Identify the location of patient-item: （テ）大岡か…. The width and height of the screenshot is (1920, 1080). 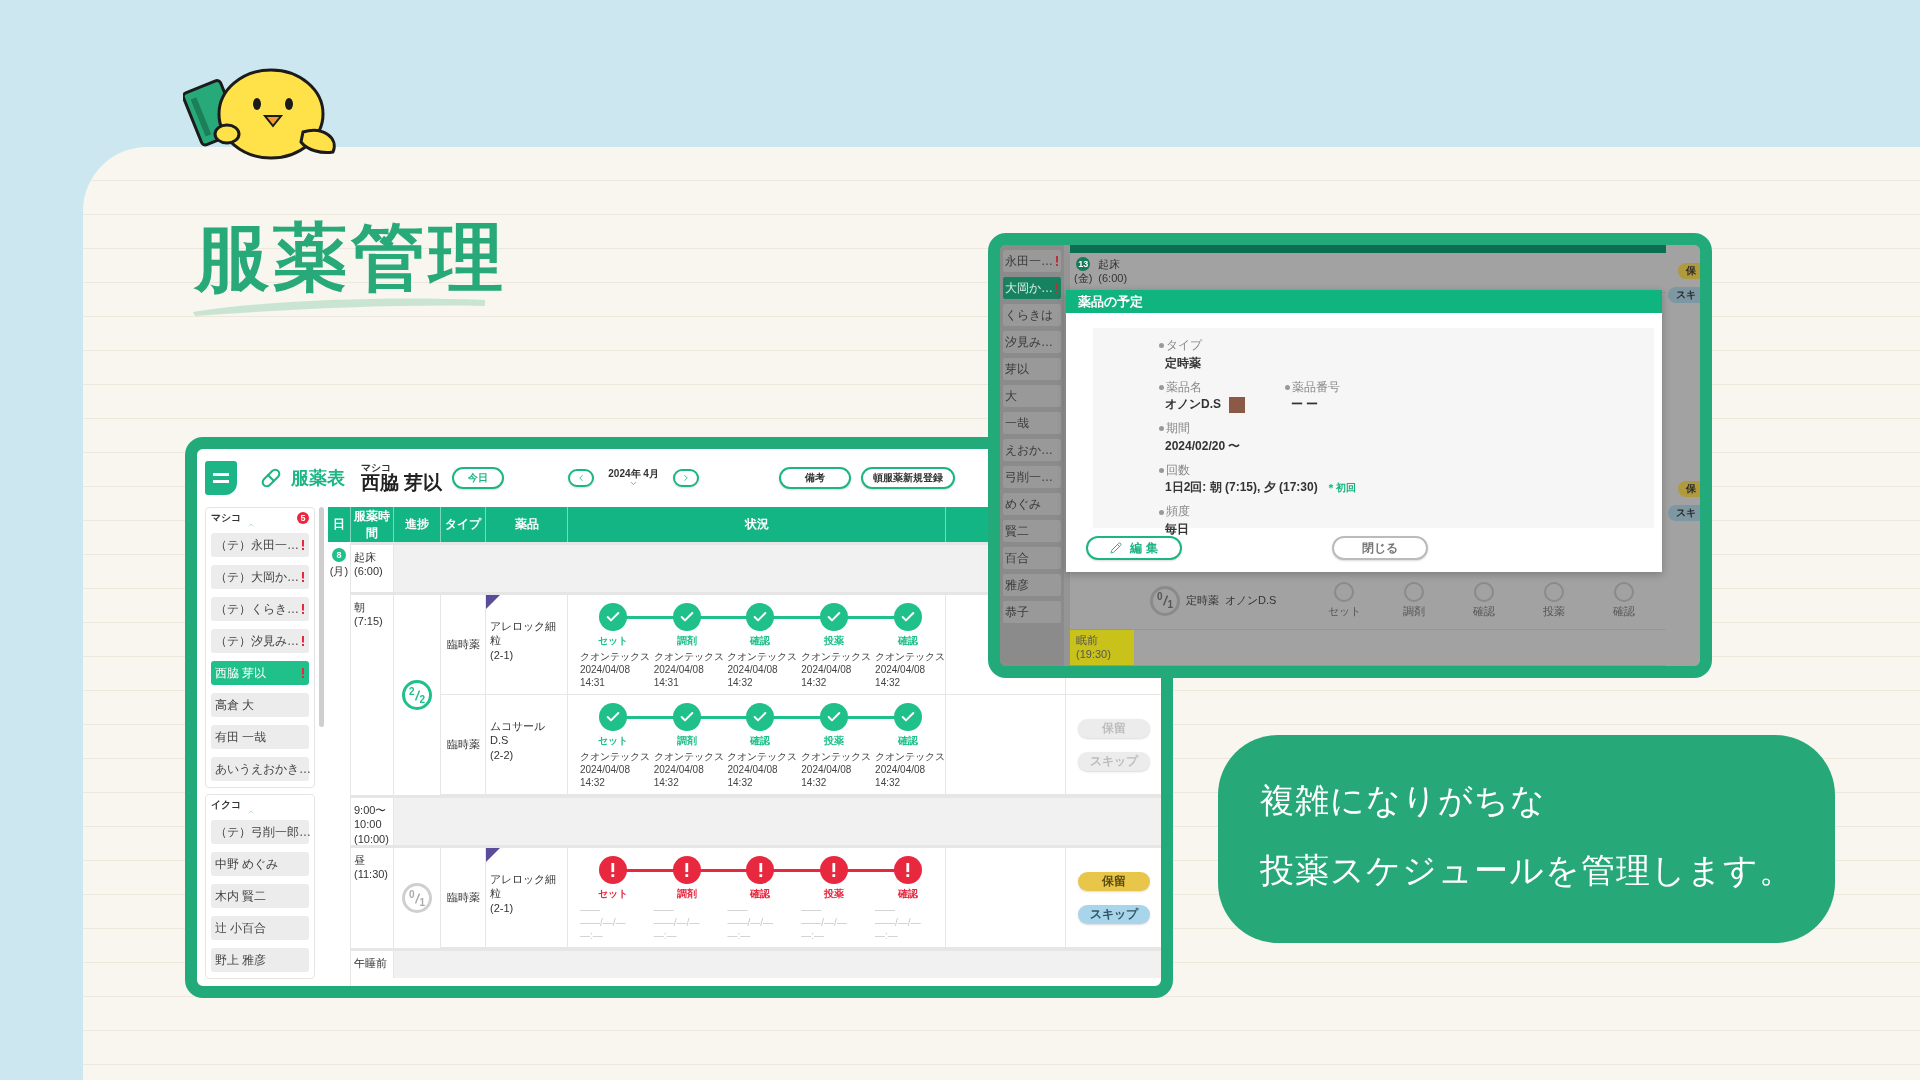
(260, 577).